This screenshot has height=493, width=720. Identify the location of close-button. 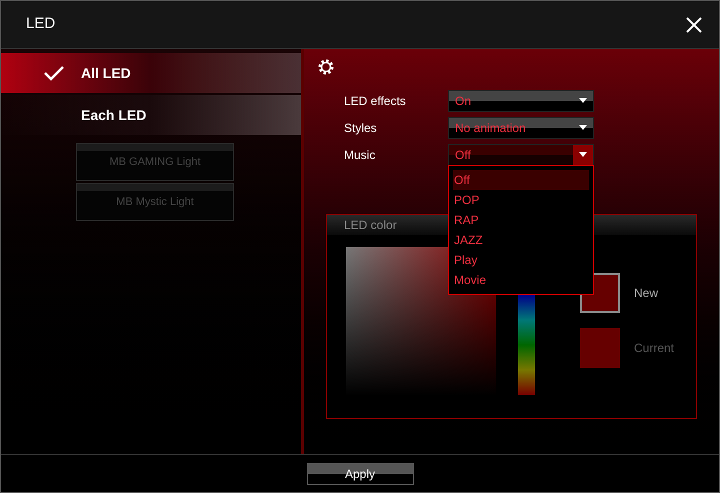
(694, 24).